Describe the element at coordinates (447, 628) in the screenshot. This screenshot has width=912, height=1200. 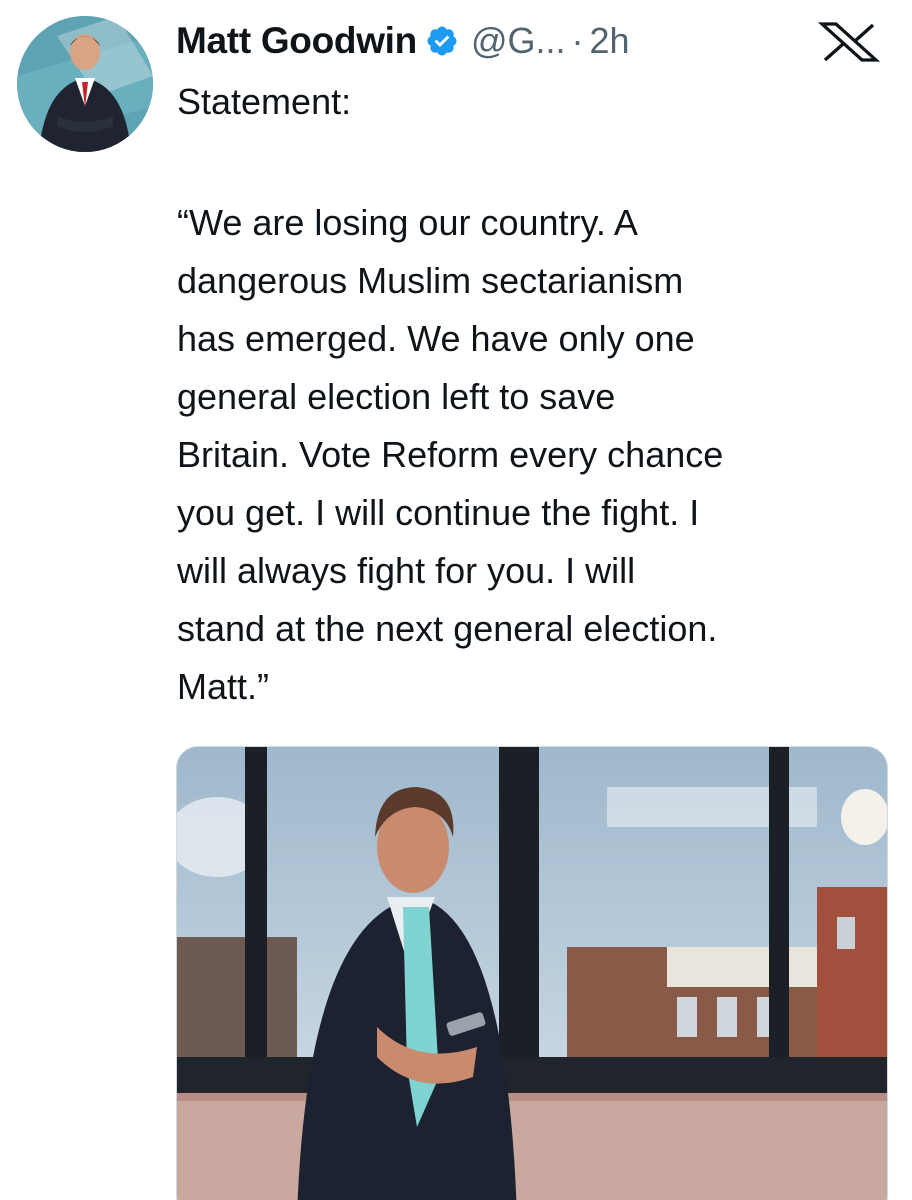
I see `post-body-line: stand at the next general election.` at that location.